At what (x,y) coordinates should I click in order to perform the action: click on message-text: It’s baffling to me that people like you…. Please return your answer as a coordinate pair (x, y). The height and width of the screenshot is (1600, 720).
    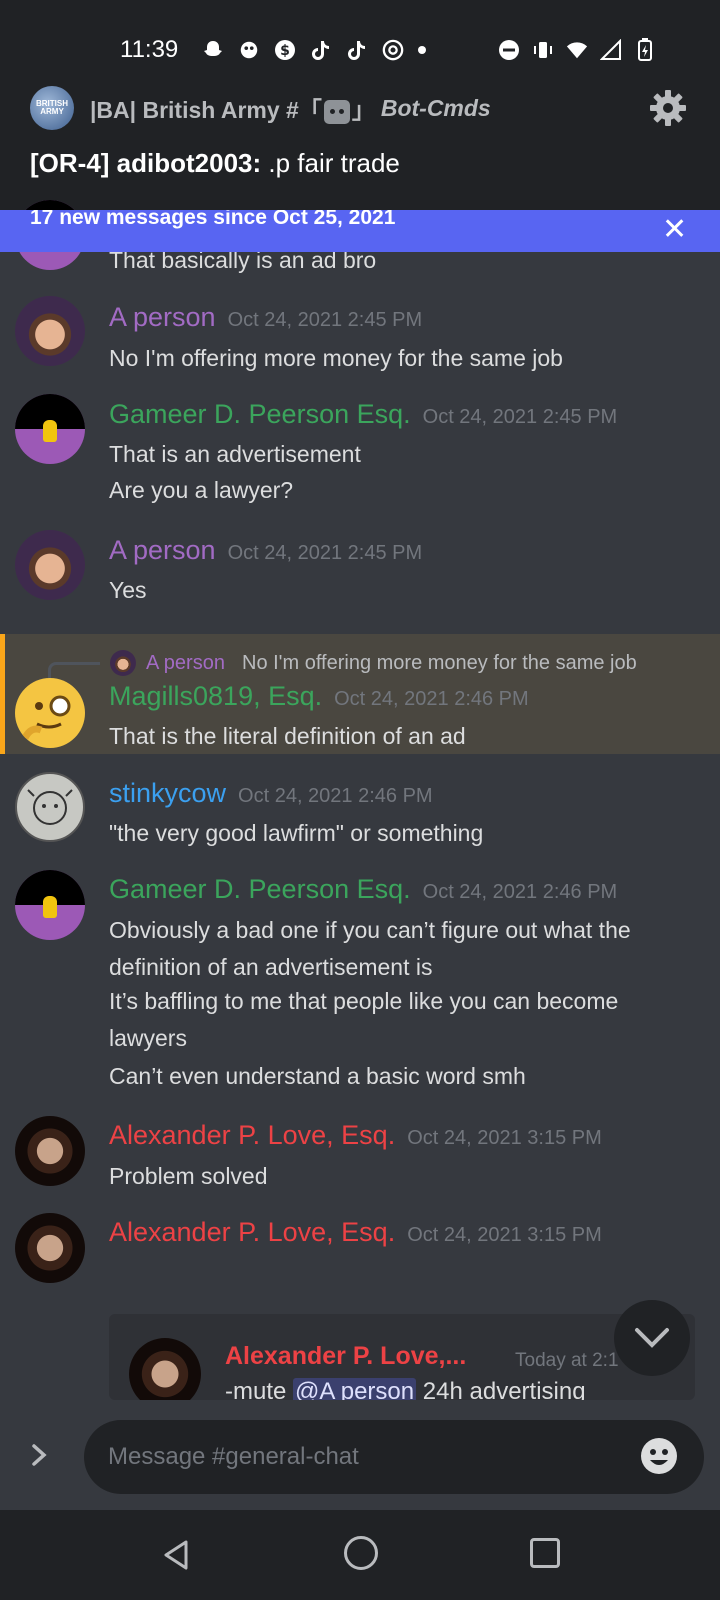
    Looking at the image, I should click on (364, 1001).